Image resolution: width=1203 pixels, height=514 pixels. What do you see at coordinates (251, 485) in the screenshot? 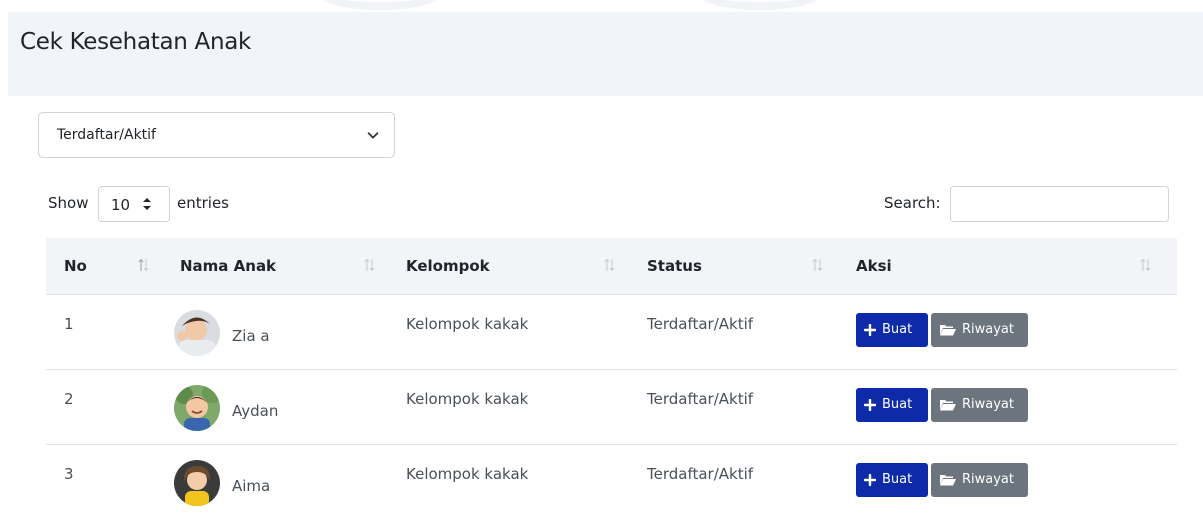
I see `child-name: Aima` at bounding box center [251, 485].